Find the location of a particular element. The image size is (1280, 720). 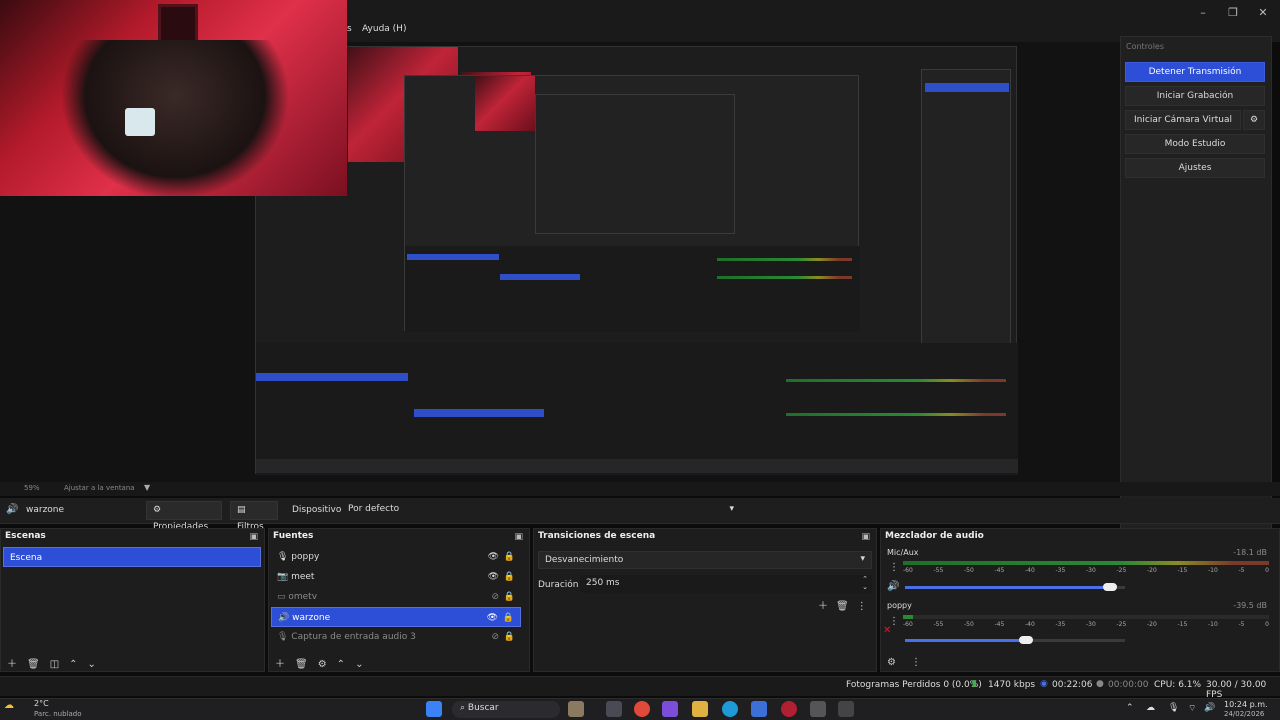

advanced-audio-icon: ⚙ is located at coordinates (891, 662).